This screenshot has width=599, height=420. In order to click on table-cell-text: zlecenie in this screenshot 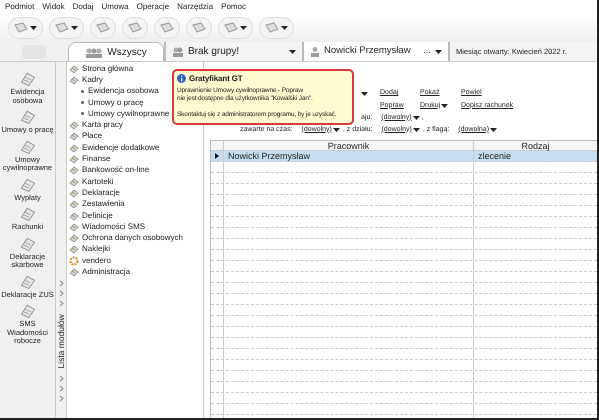, I will do `click(494, 156)`.